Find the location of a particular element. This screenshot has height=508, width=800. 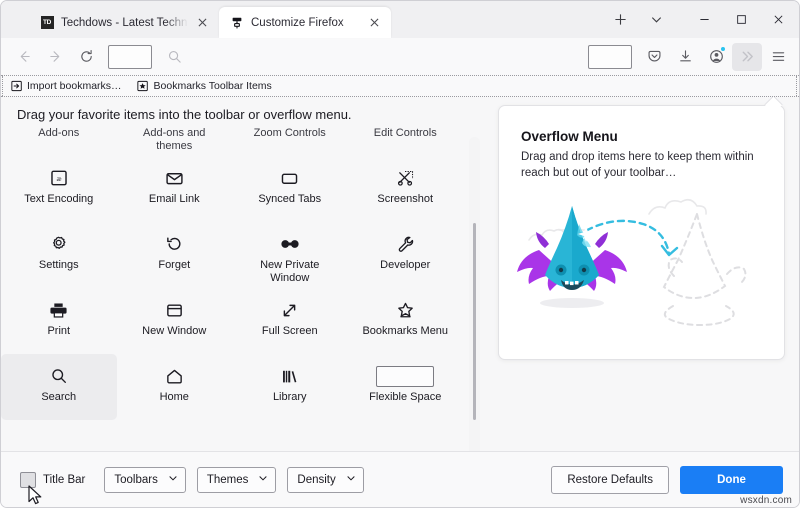

palette-item-label: Home is located at coordinates (174, 397).